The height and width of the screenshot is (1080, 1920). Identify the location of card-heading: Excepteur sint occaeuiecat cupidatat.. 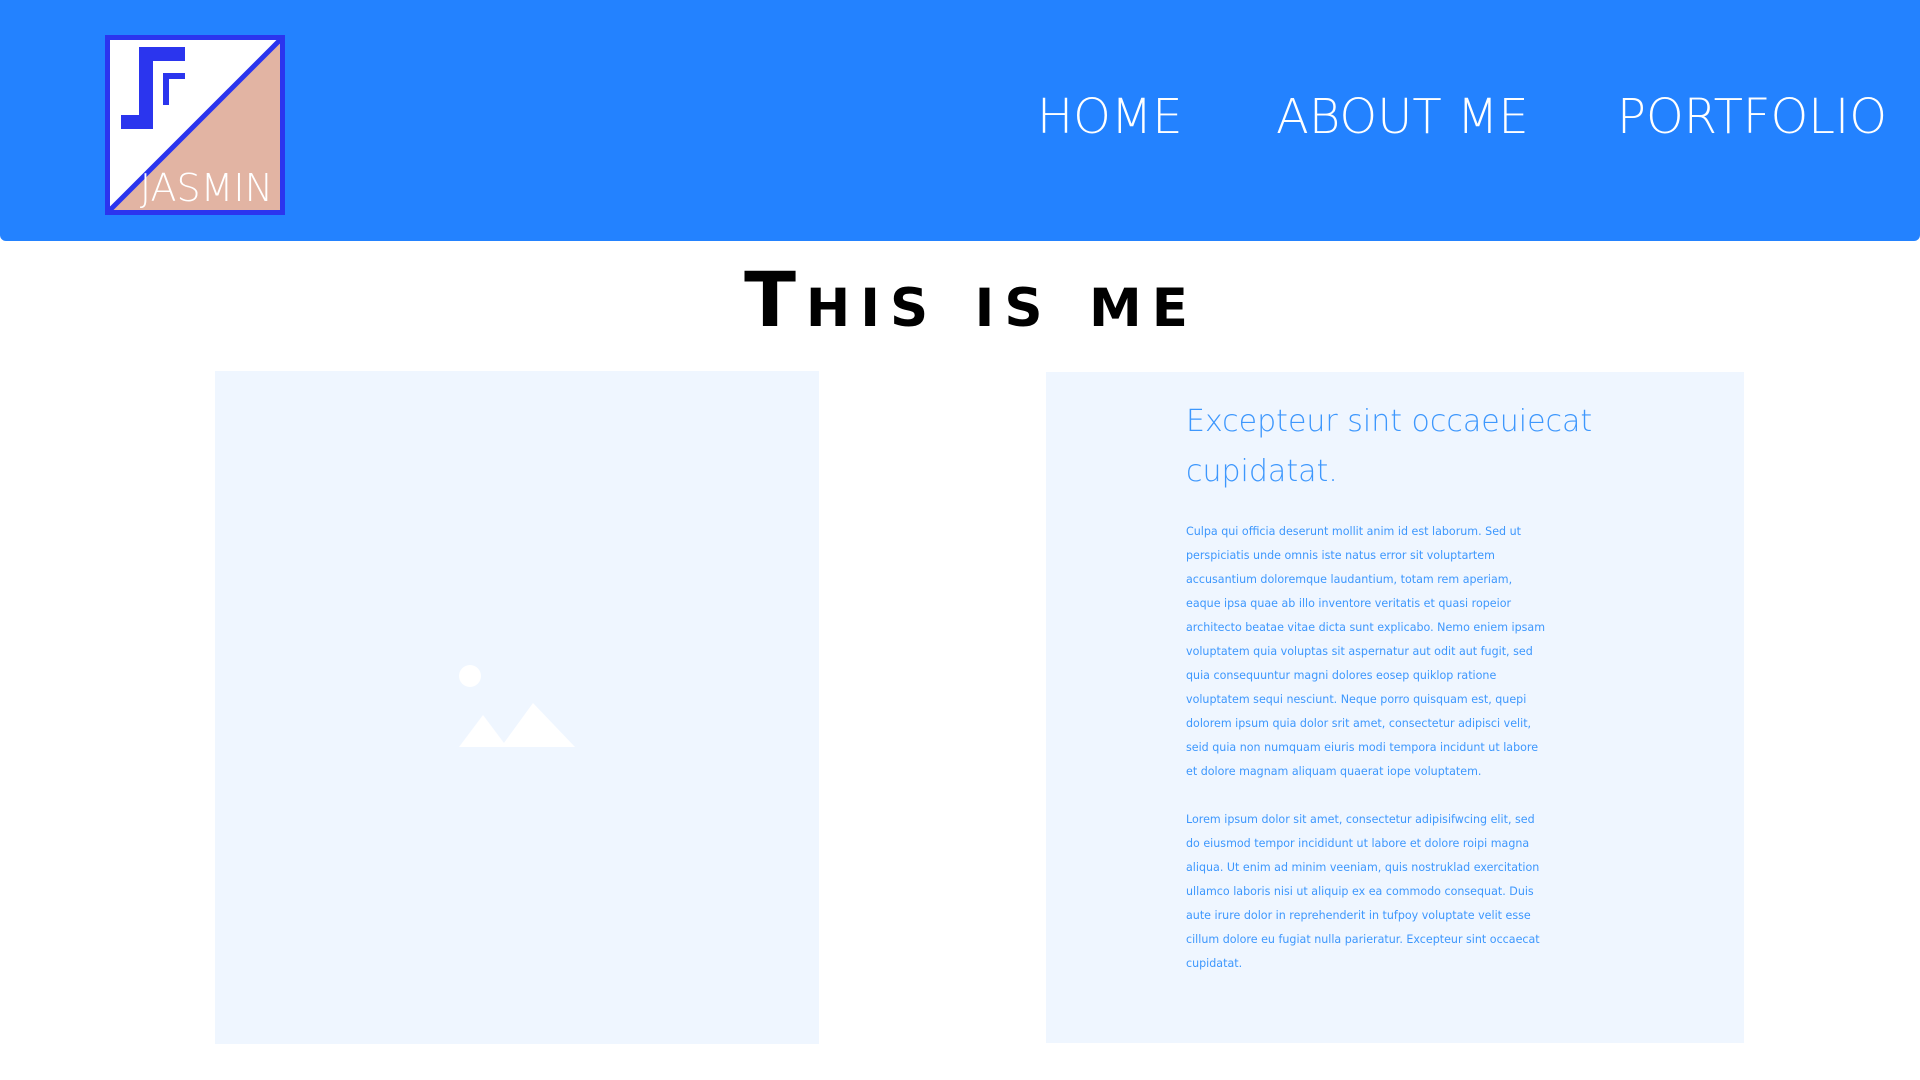
(1389, 446).